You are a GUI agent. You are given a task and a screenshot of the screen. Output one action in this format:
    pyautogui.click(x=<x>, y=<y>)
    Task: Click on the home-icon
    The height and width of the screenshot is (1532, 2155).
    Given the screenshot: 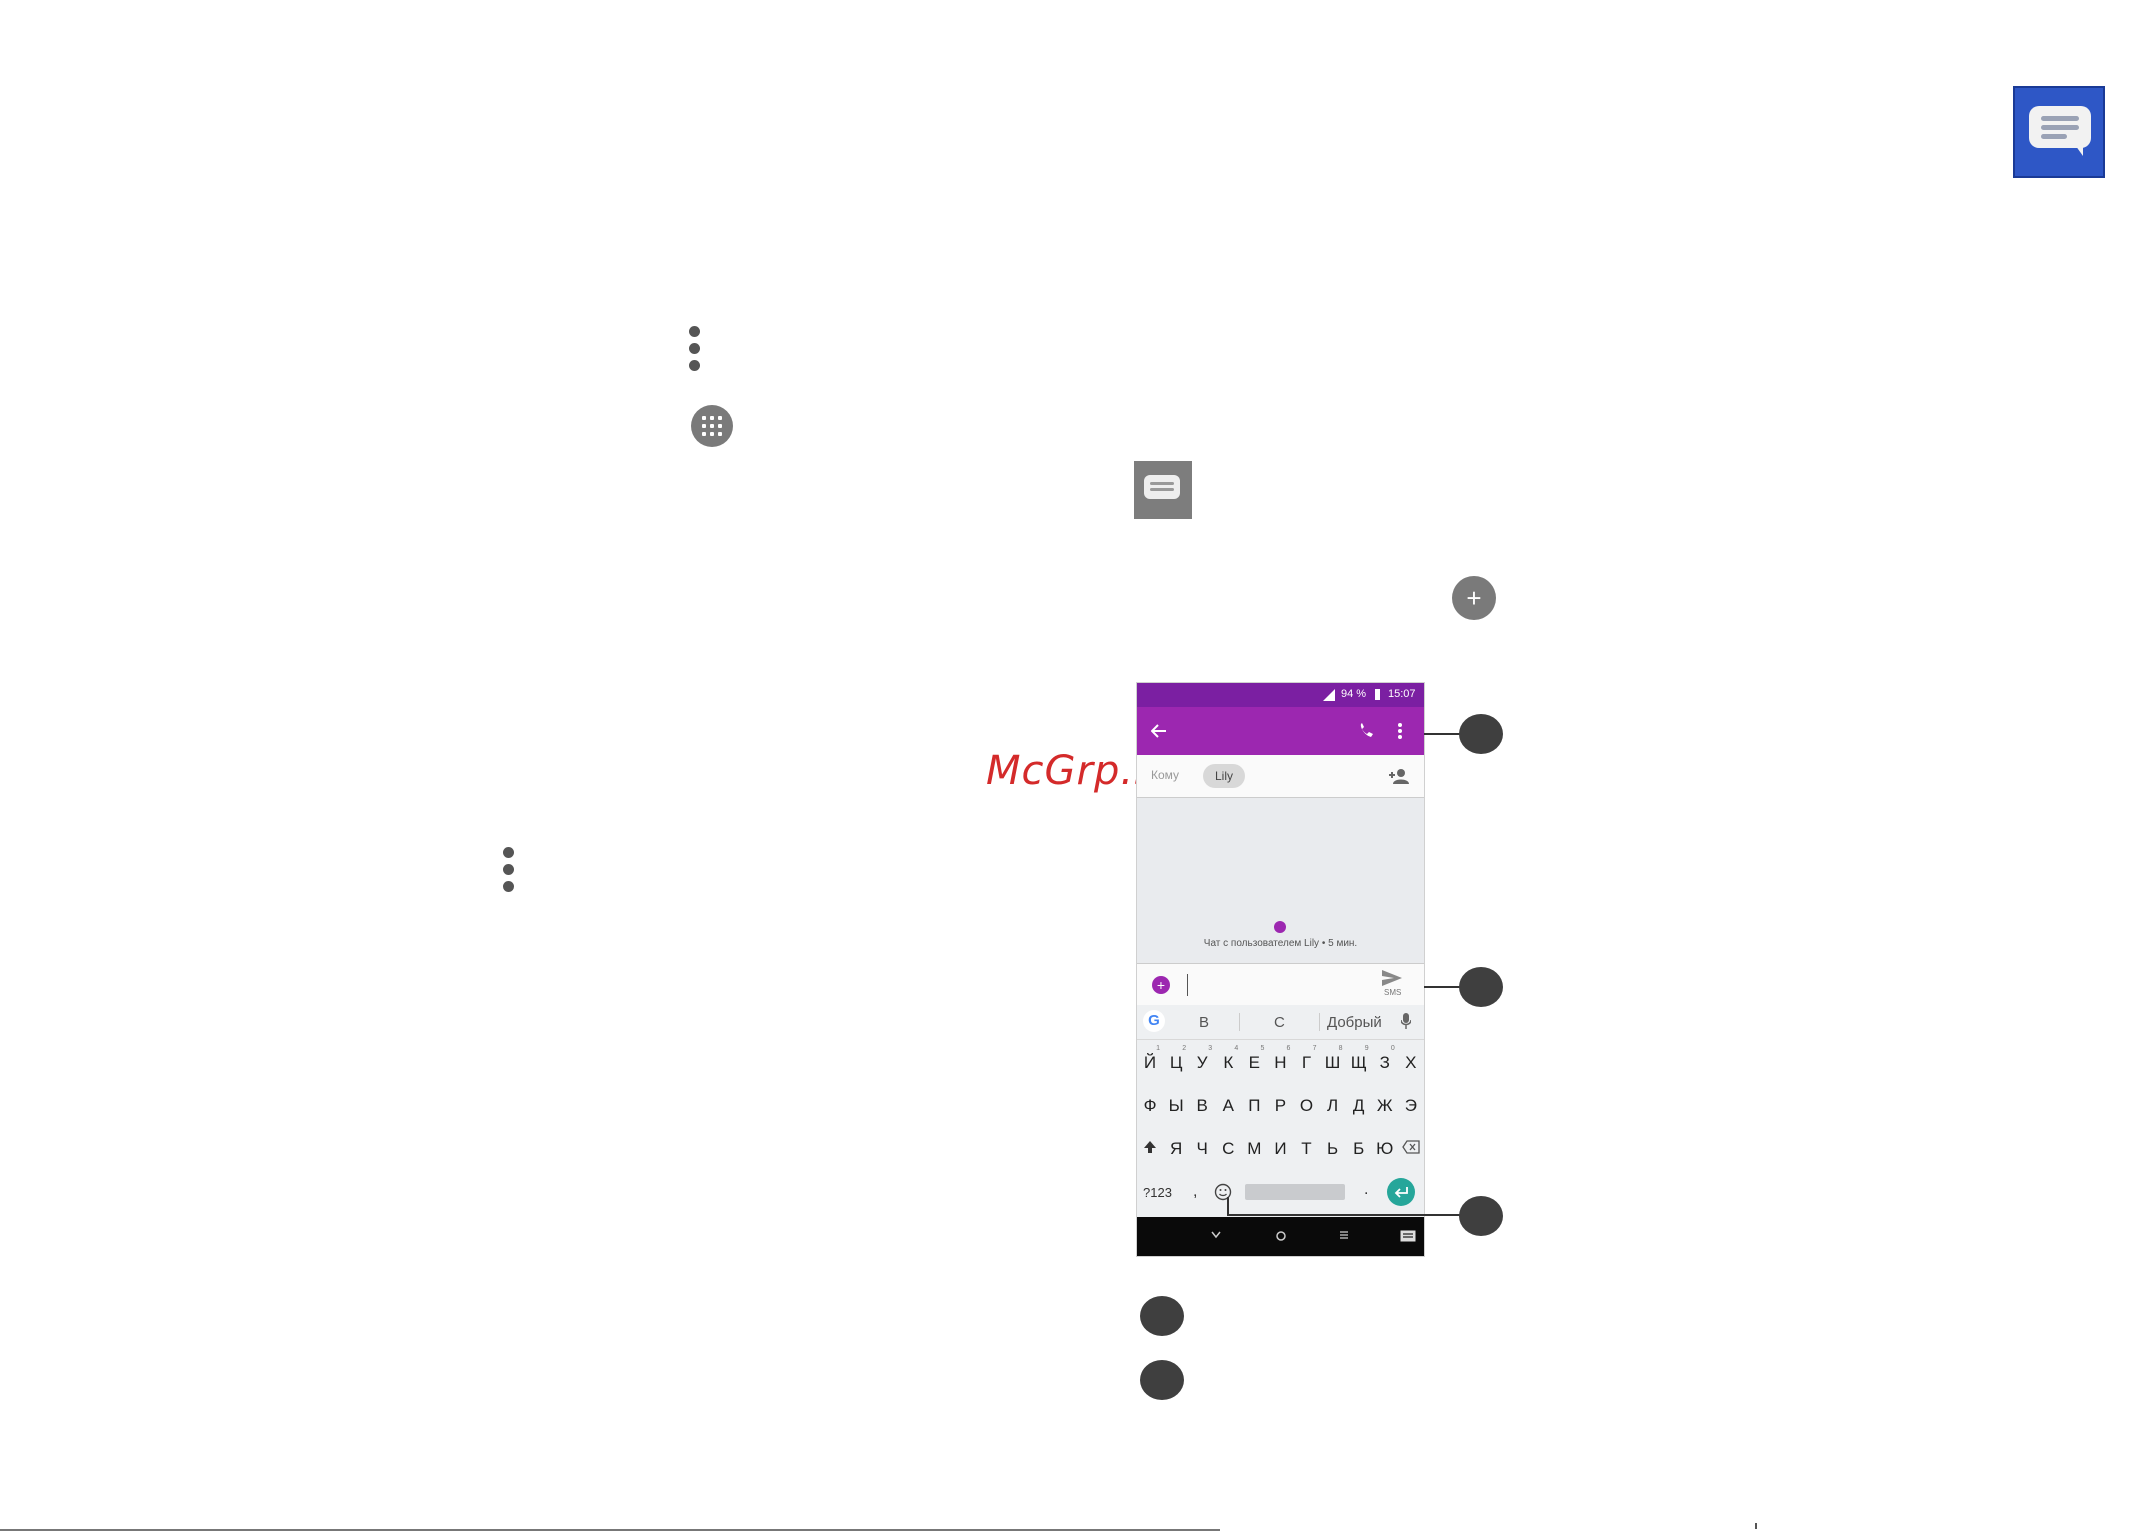 What is the action you would take?
    pyautogui.click(x=1281, y=1236)
    